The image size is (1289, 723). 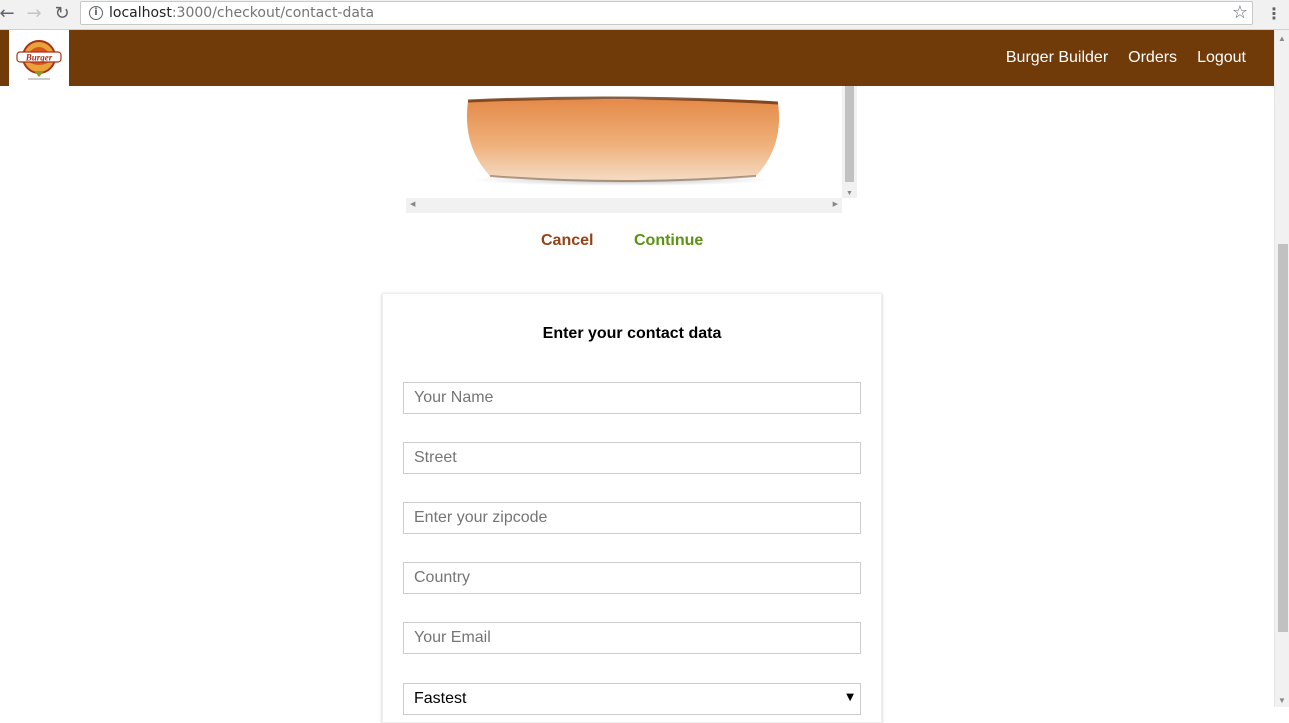 What do you see at coordinates (140, 13) in the screenshot?
I see `url-host: localhost` at bounding box center [140, 13].